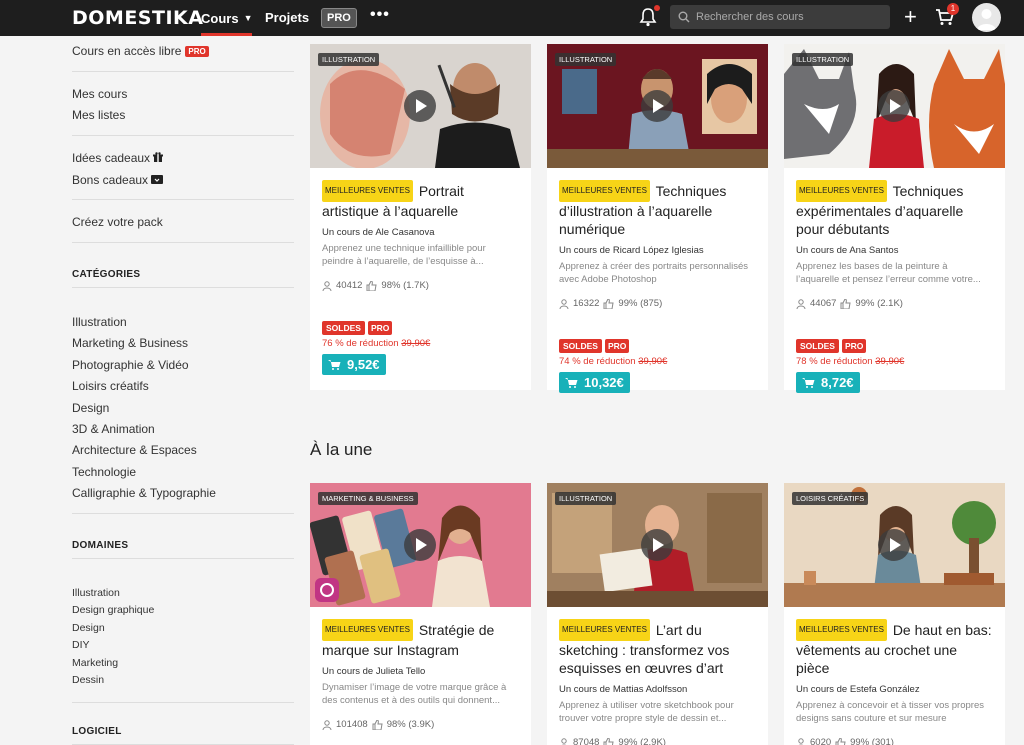  I want to click on sidebar-item-label: Bons cadeaux, so click(110, 180).